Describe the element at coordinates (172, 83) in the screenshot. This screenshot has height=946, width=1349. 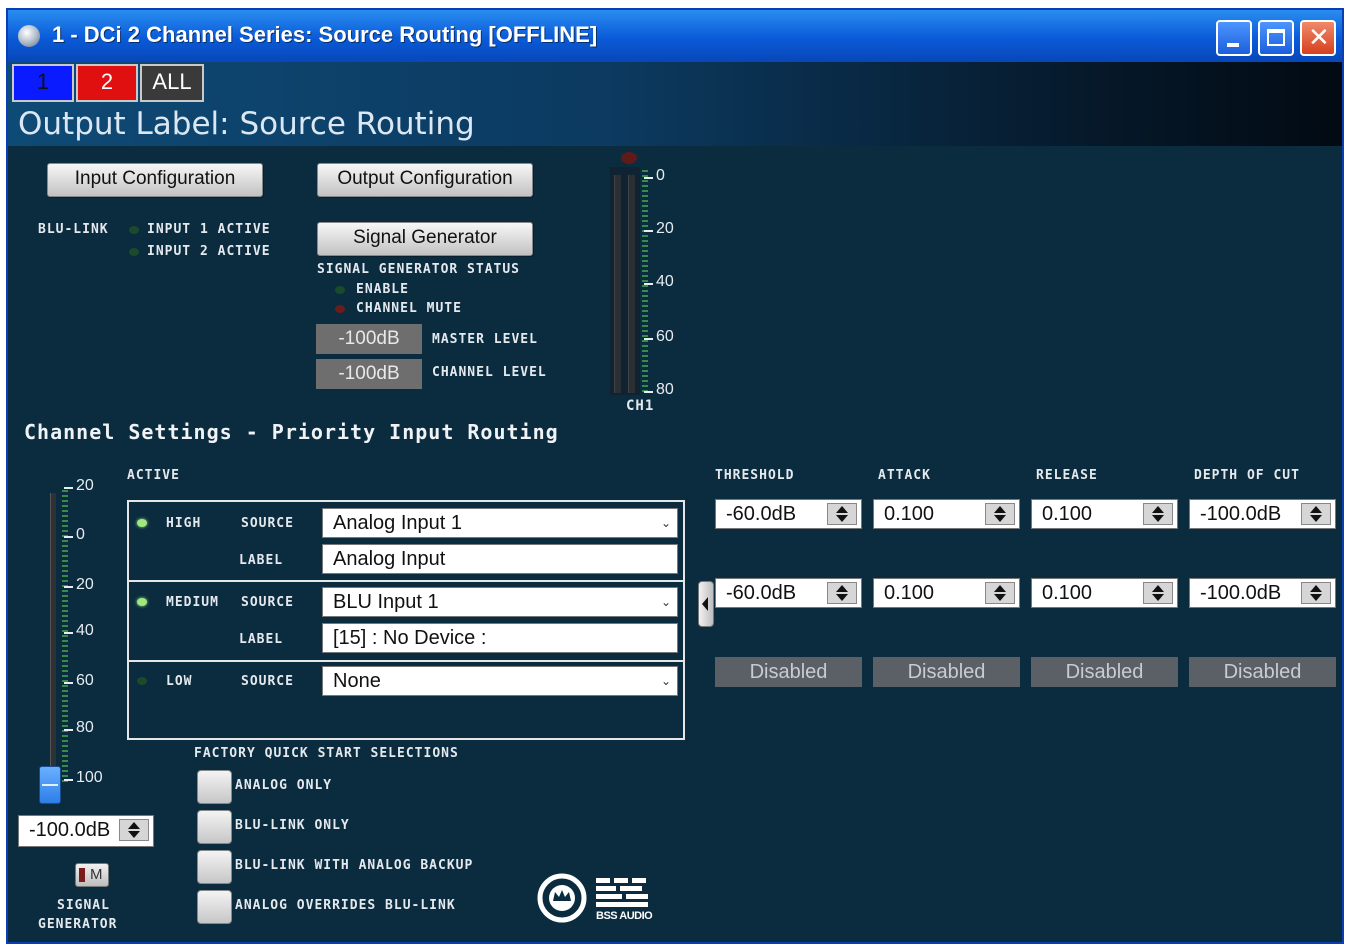
I see `channel-tab-all: ALL` at that location.